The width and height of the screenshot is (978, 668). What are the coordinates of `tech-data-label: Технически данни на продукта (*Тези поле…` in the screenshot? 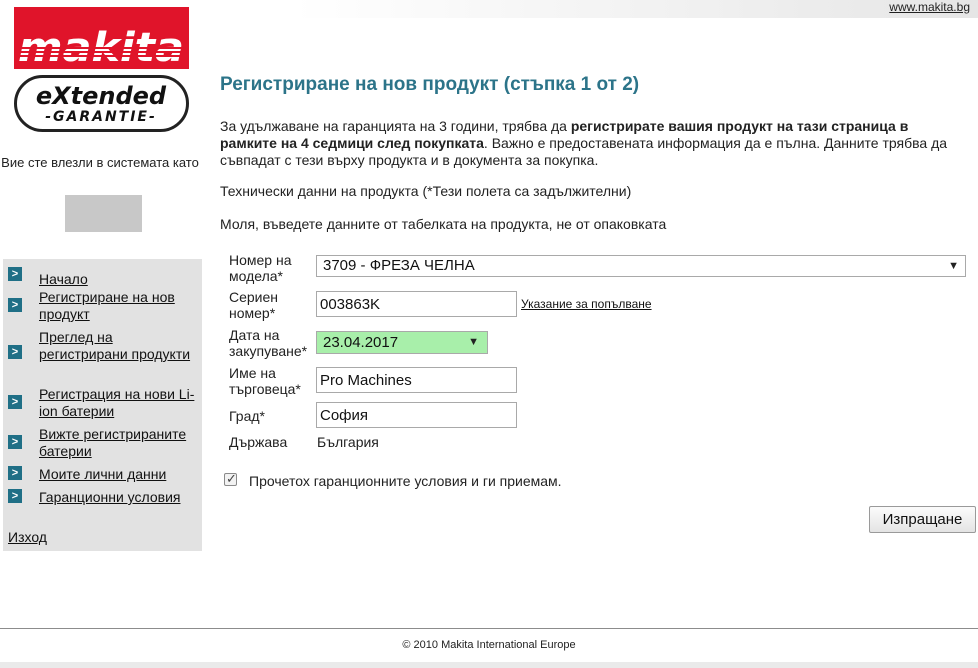 It's located at (426, 191).